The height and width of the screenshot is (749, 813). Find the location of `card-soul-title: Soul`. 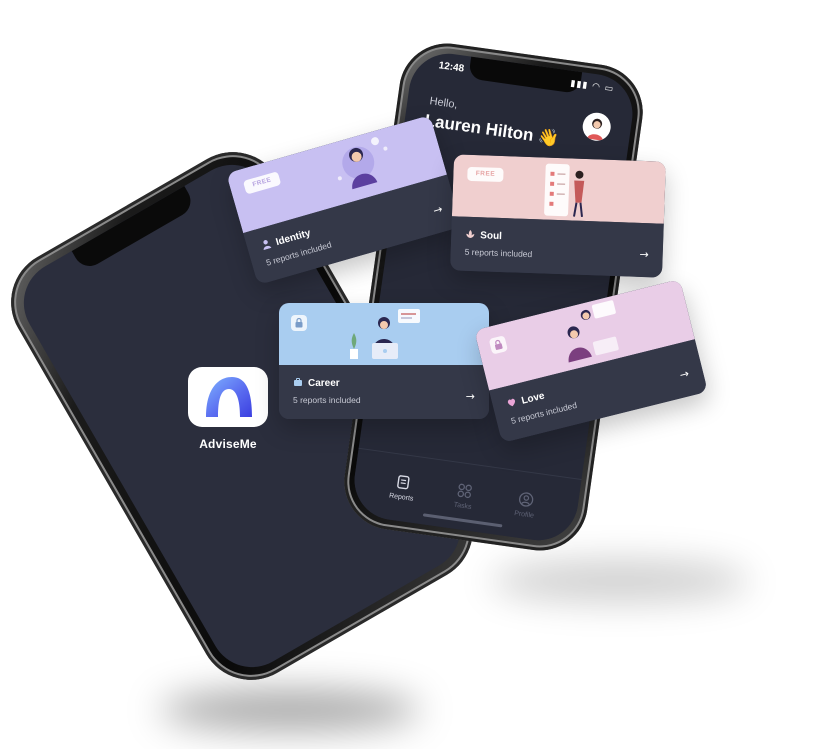

card-soul-title: Soul is located at coordinates (483, 235).